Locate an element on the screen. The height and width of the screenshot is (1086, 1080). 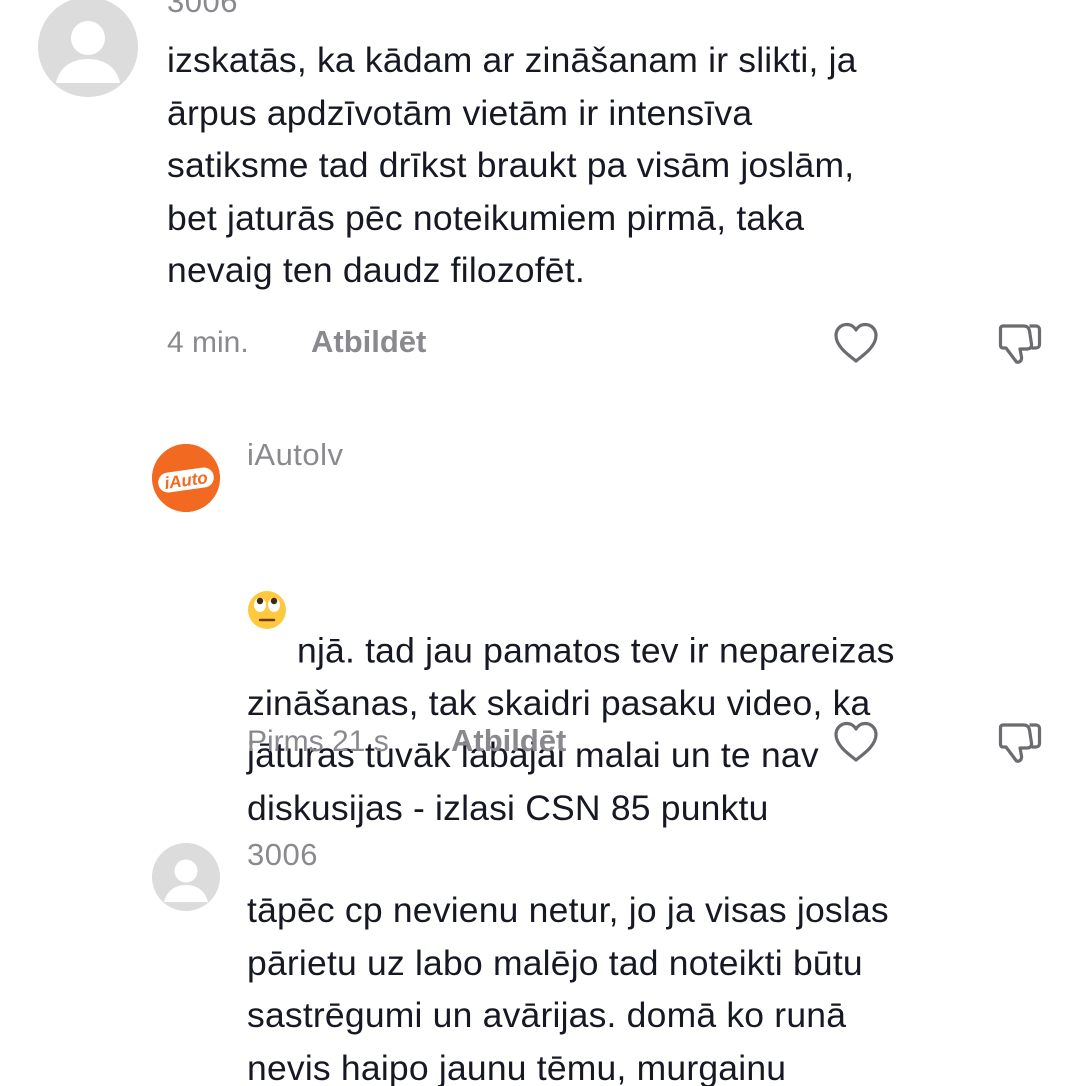
username: iAutolv is located at coordinates (295, 455).